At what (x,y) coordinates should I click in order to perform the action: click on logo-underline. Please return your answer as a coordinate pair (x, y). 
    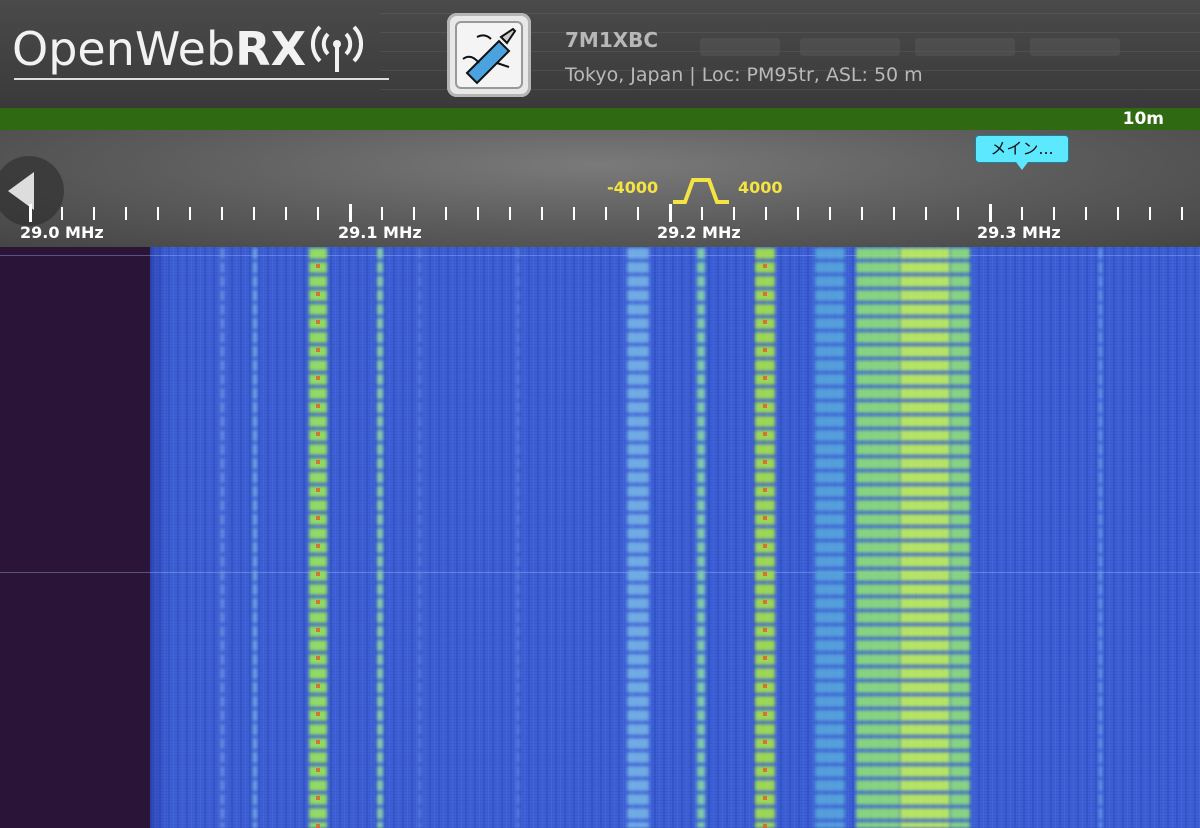
    Looking at the image, I should click on (201, 79).